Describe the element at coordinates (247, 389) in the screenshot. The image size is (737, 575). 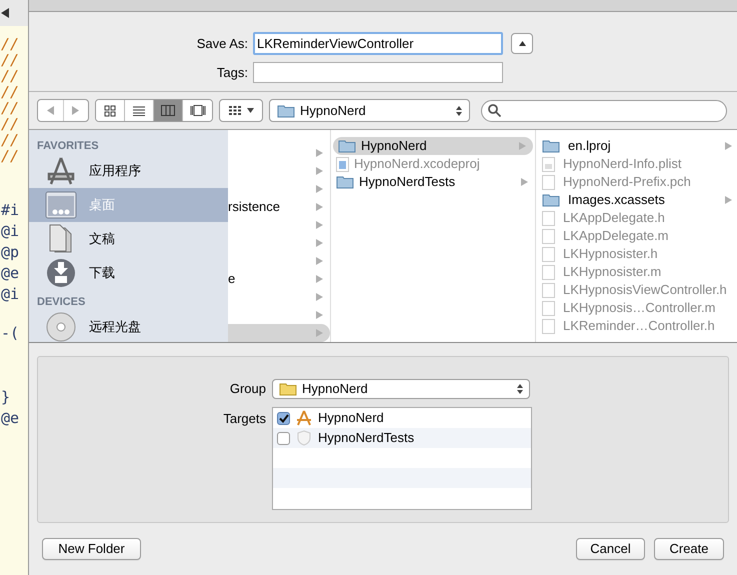
I see `group-label: Group` at that location.